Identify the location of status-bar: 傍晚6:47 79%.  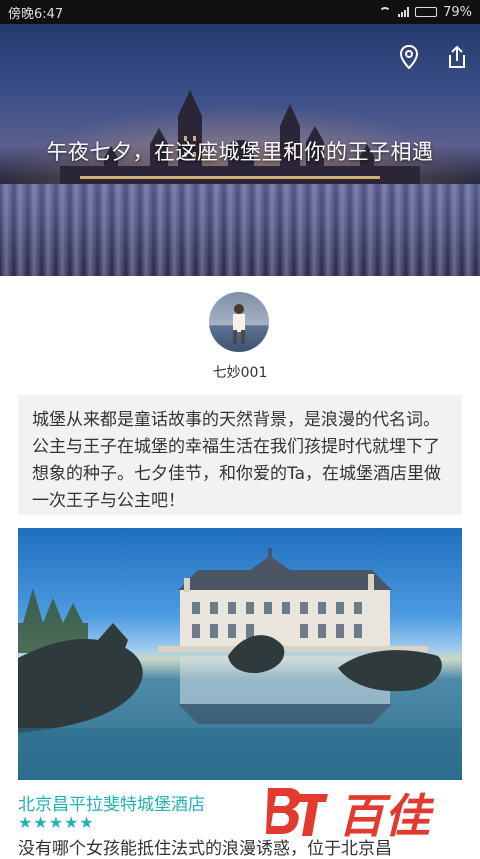
(240, 12).